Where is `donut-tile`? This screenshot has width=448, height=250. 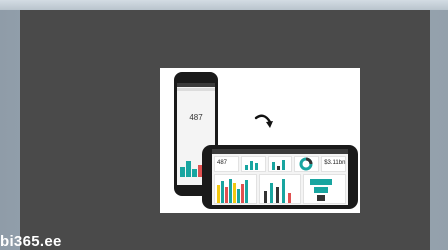
donut-tile is located at coordinates (307, 164).